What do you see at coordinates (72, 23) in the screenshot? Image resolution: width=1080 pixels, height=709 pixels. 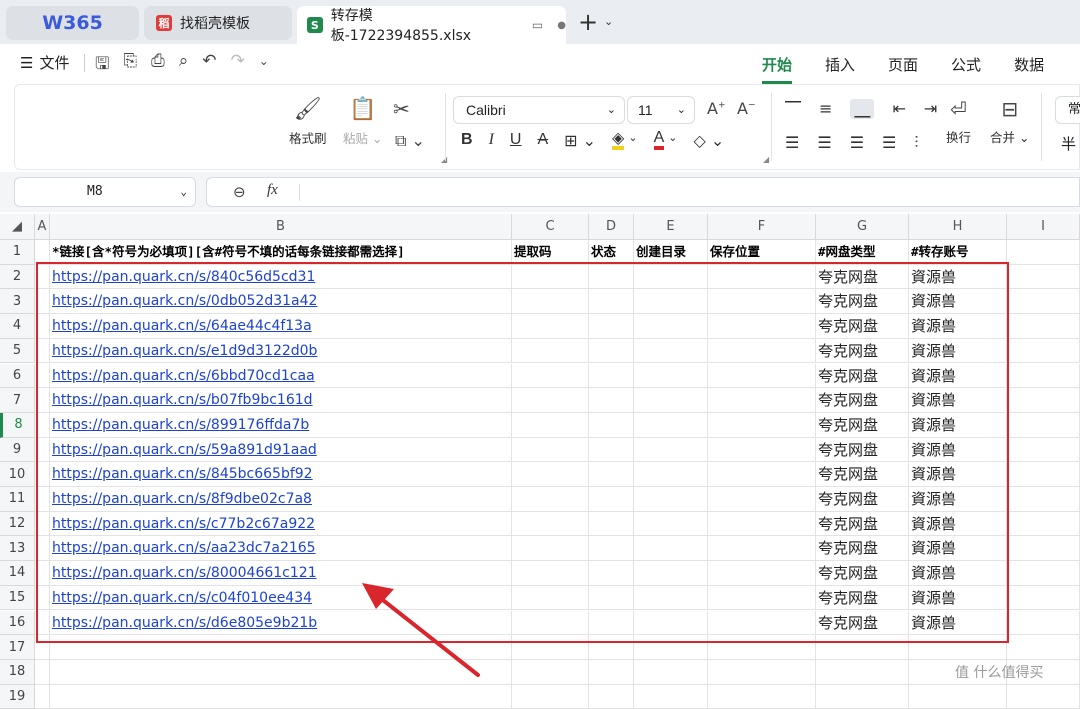 I see `tab-home: W365` at bounding box center [72, 23].